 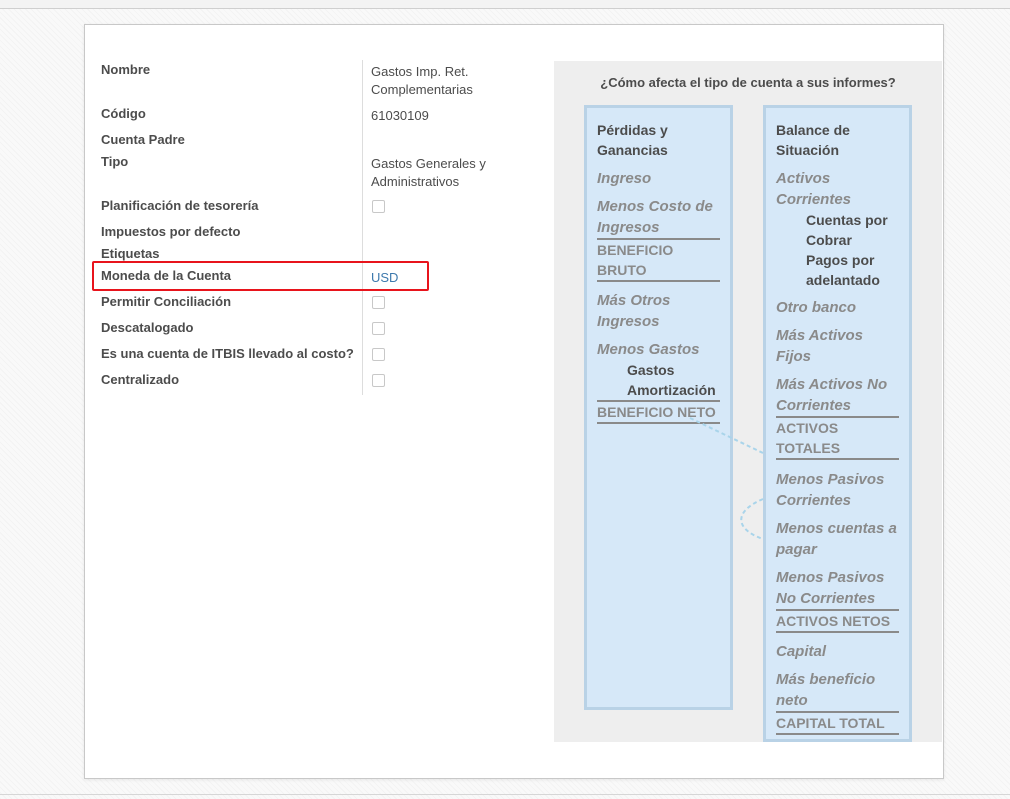 What do you see at coordinates (180, 205) in the screenshot?
I see `label-planificacion-tesoreria: Planificación de tesorería` at bounding box center [180, 205].